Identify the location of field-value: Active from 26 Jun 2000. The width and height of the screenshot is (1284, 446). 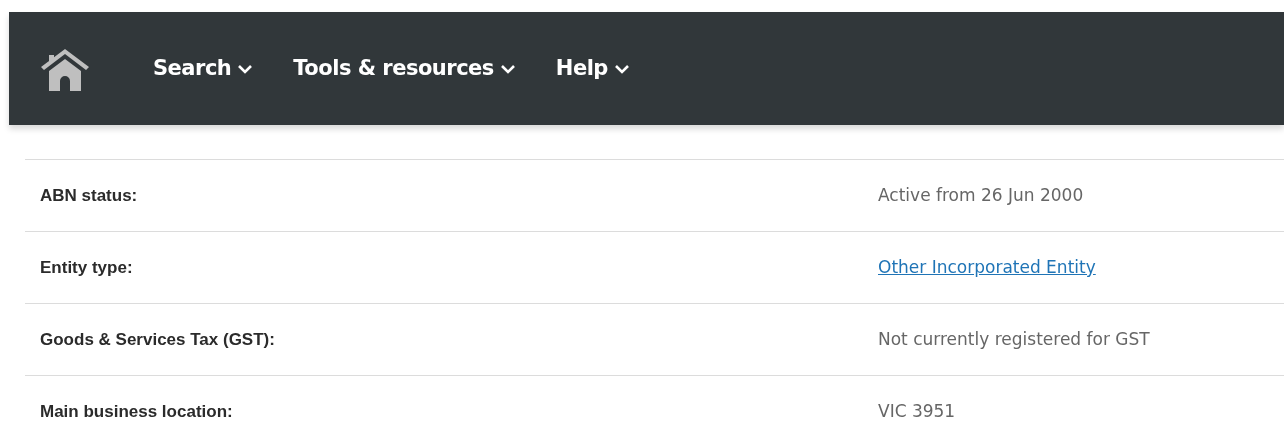
(981, 195).